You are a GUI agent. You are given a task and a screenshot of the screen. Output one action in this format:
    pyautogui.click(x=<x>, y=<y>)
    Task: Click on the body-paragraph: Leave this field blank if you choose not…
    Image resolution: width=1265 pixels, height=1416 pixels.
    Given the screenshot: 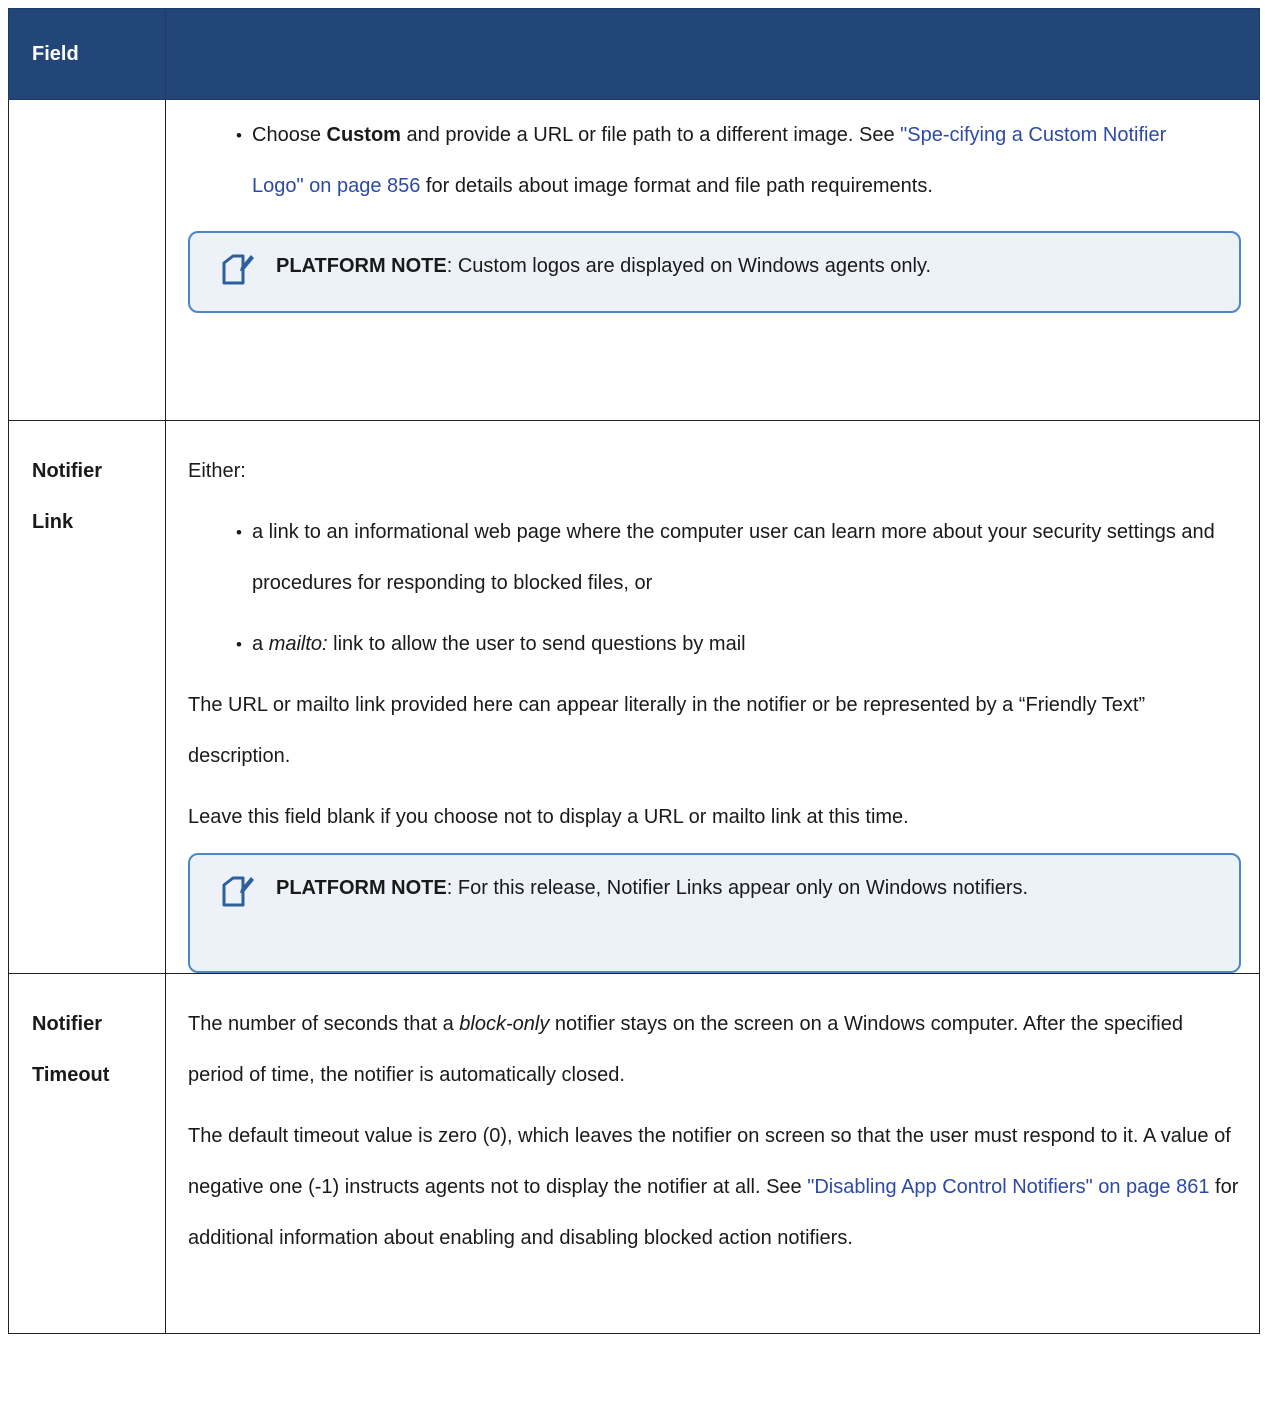 What is the action you would take?
    pyautogui.click(x=548, y=817)
    